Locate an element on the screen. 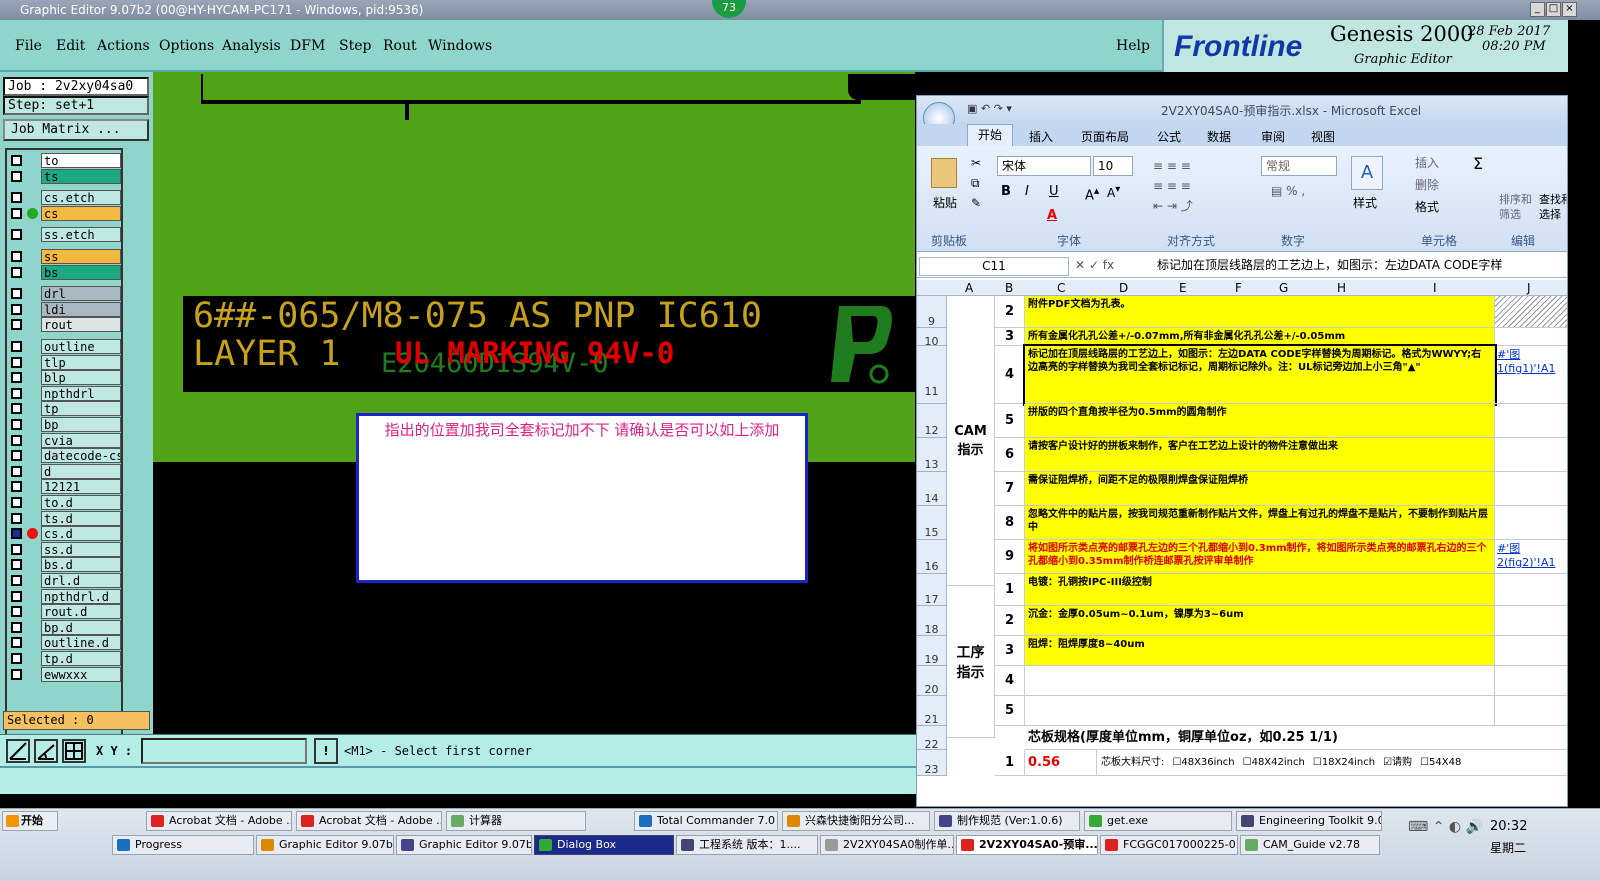  layer-row: datecode-cs is located at coordinates (65, 456).